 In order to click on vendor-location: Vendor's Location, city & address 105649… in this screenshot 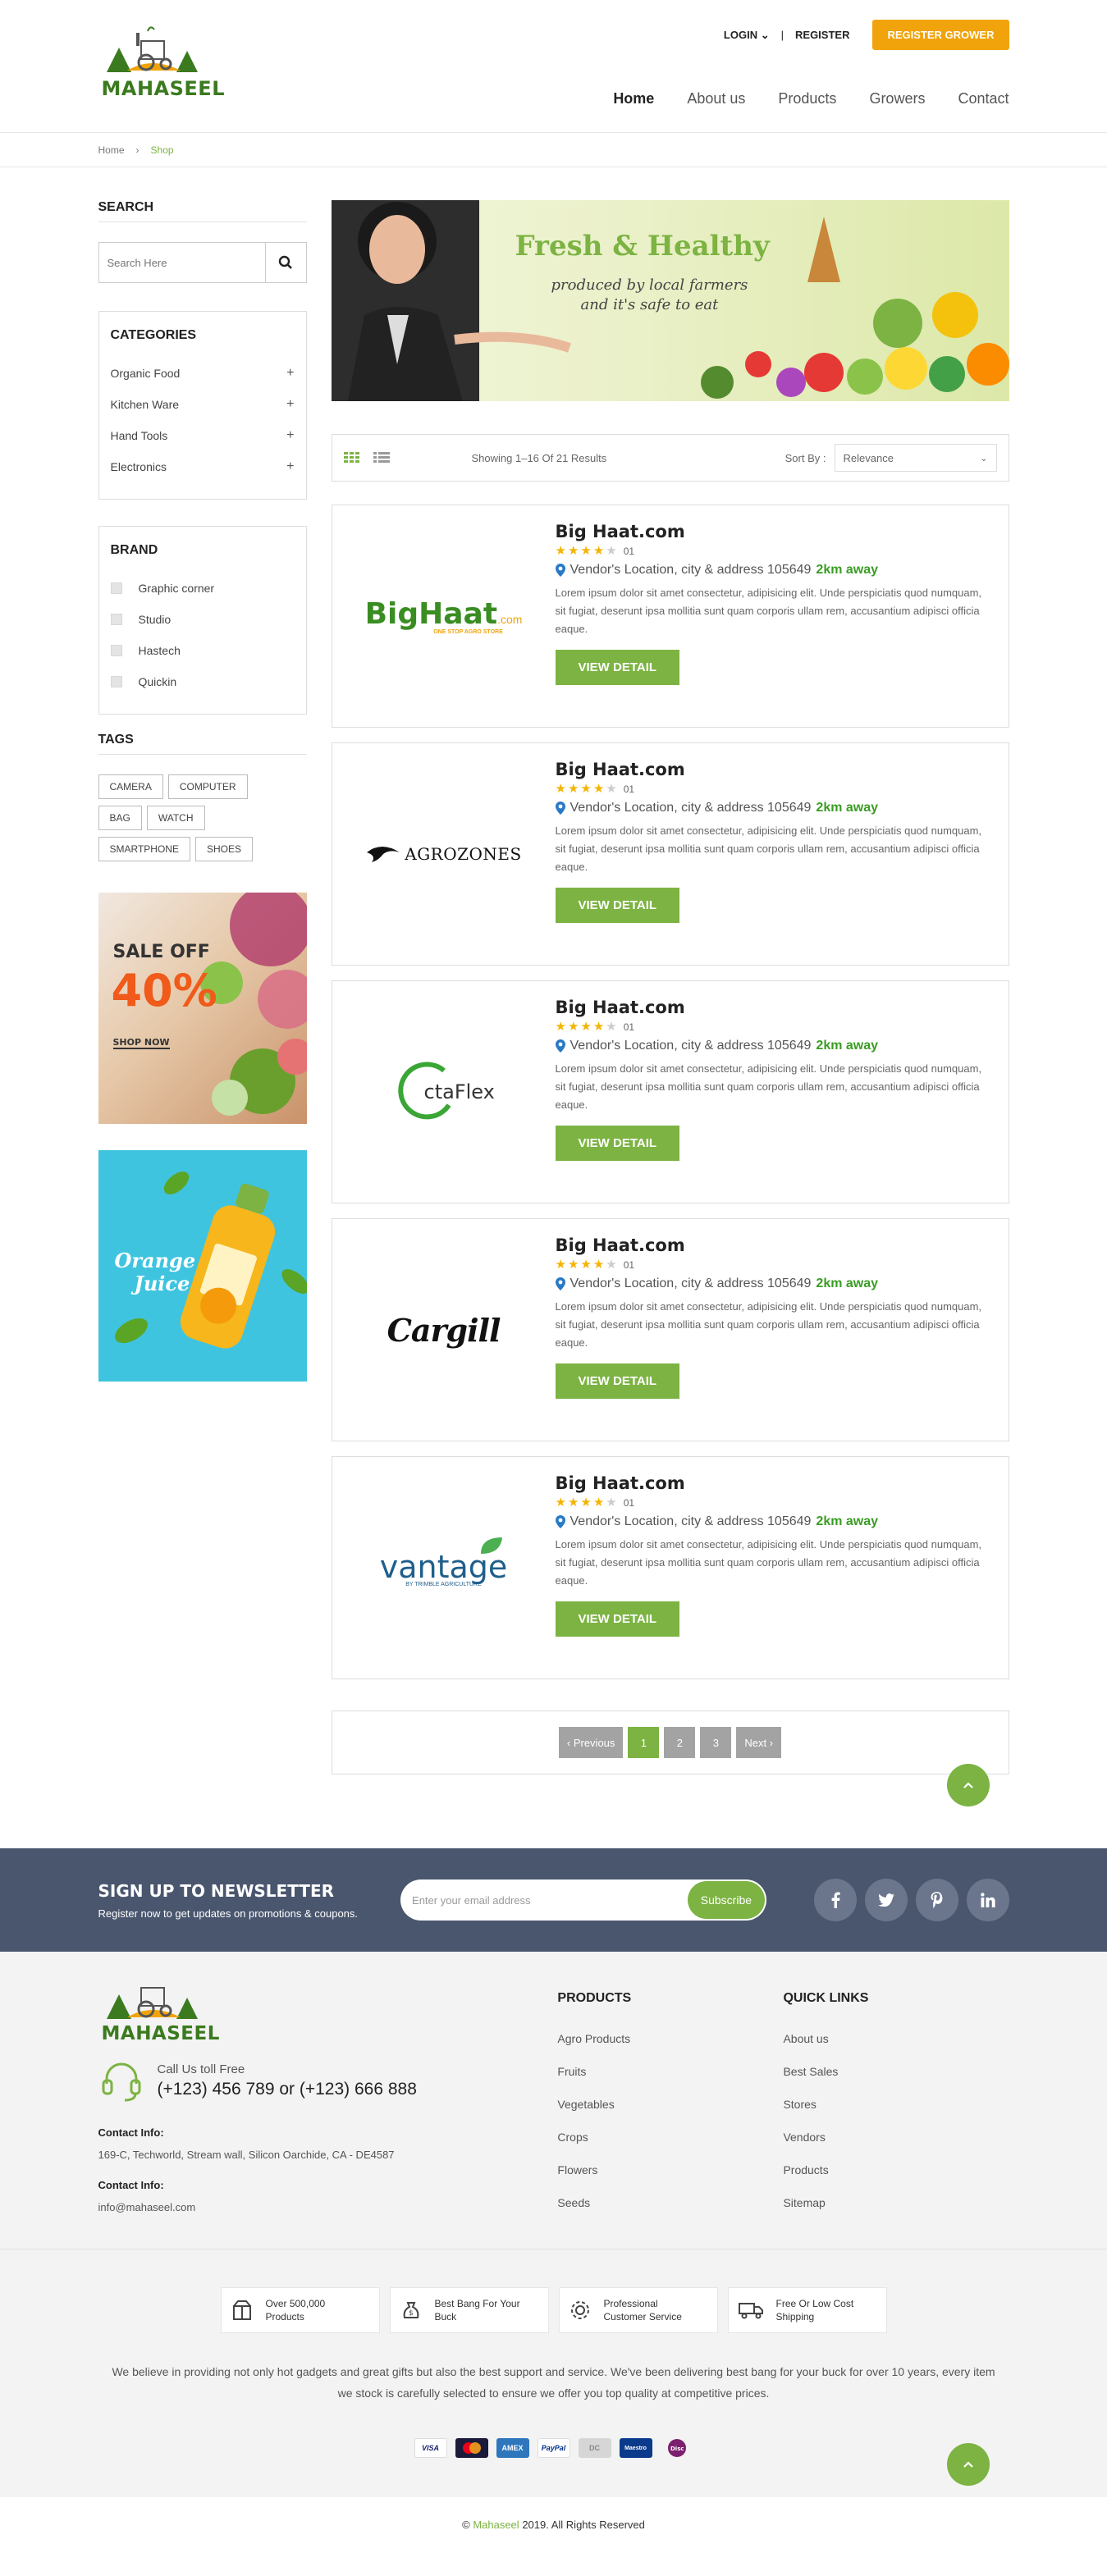, I will do `click(769, 1046)`.